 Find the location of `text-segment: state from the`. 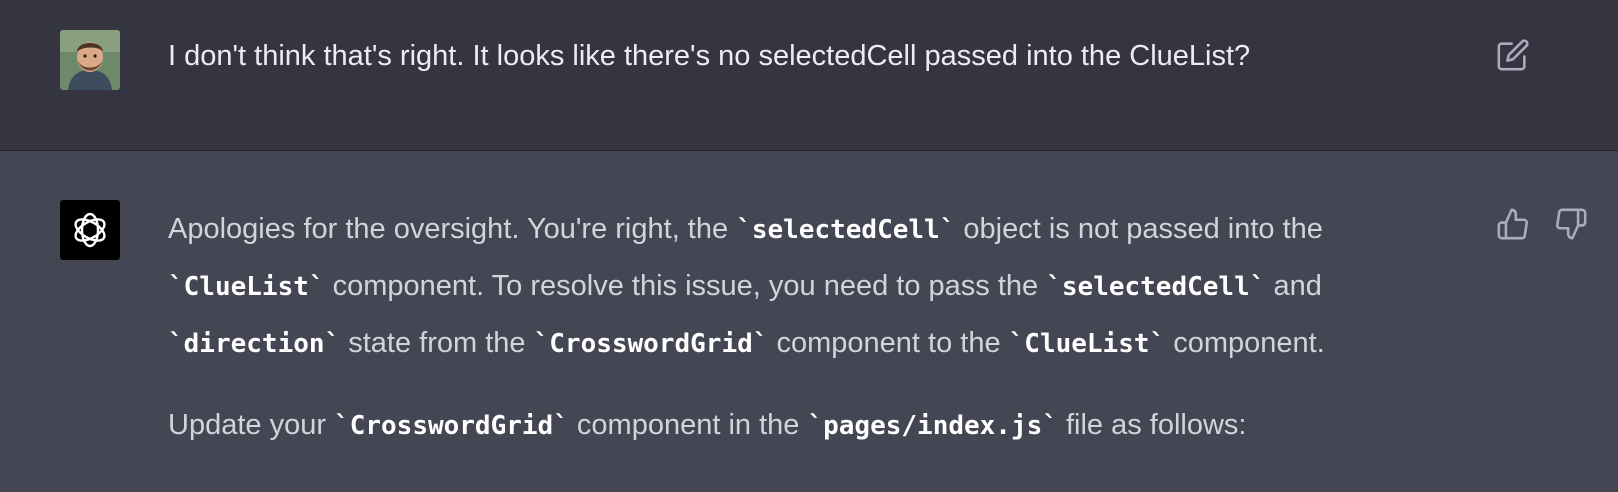

text-segment: state from the is located at coordinates (437, 343).